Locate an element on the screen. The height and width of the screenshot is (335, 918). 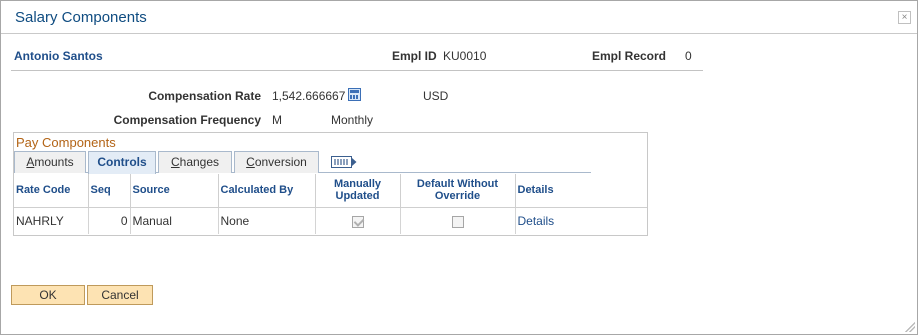
tab-conversion: Conversion is located at coordinates (276, 162).